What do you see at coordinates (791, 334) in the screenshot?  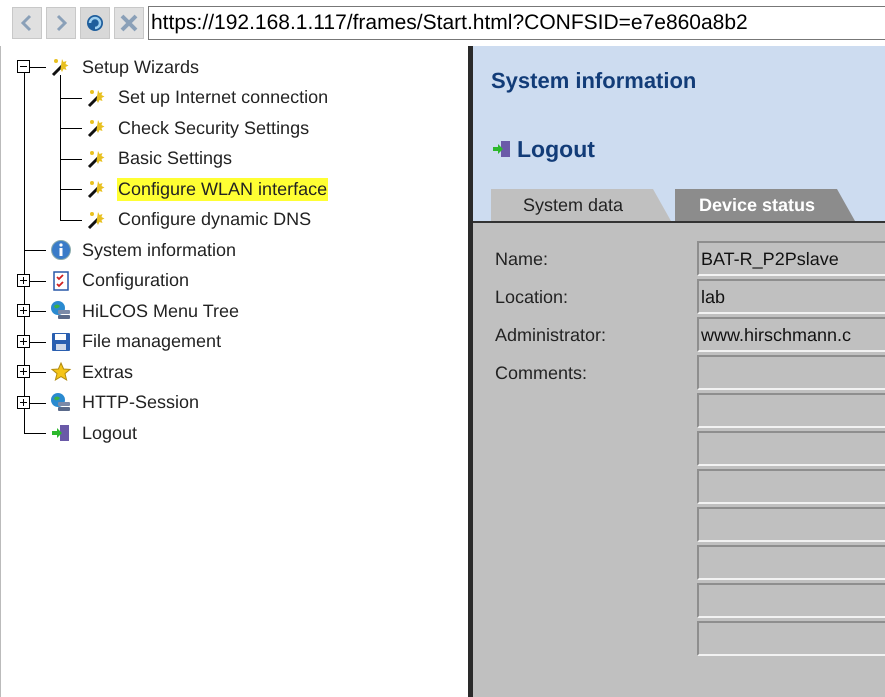 I see `text-field: www.hirschmann.c` at bounding box center [791, 334].